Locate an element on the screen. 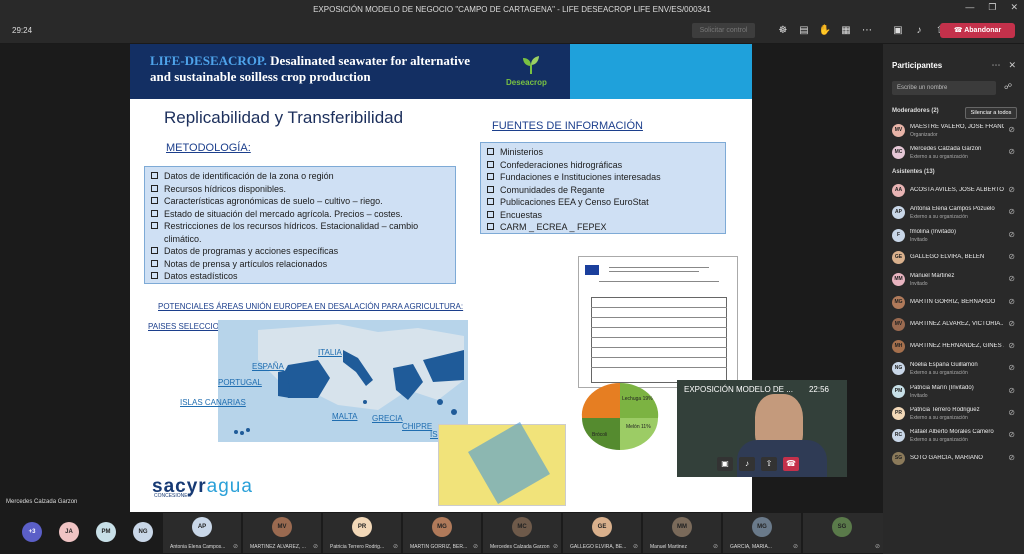  participant-badge: JA is located at coordinates (69, 532).